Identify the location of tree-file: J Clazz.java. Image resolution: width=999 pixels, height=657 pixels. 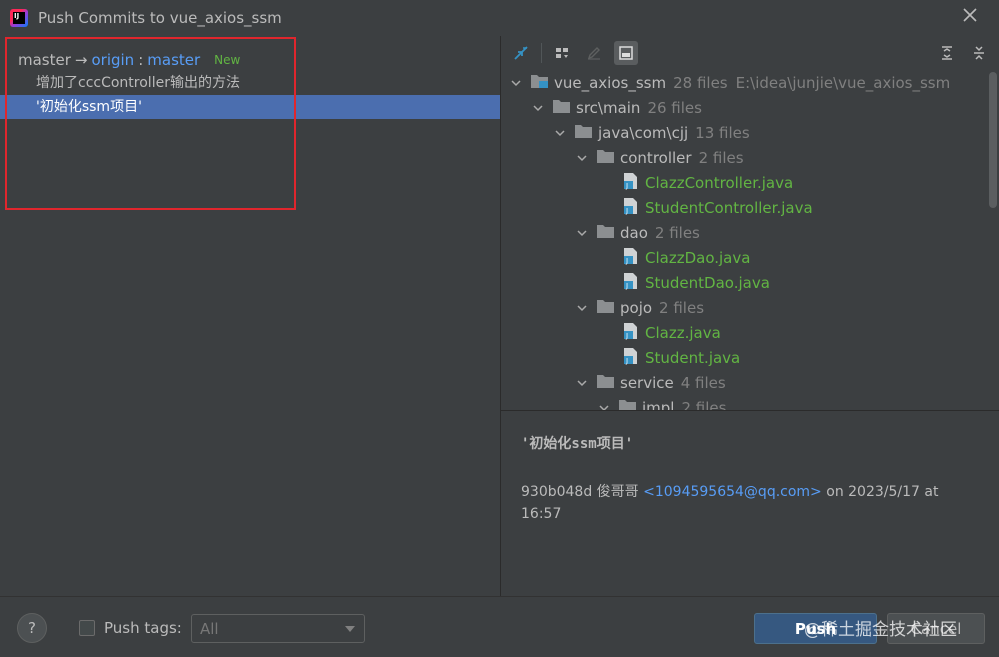
(671, 332).